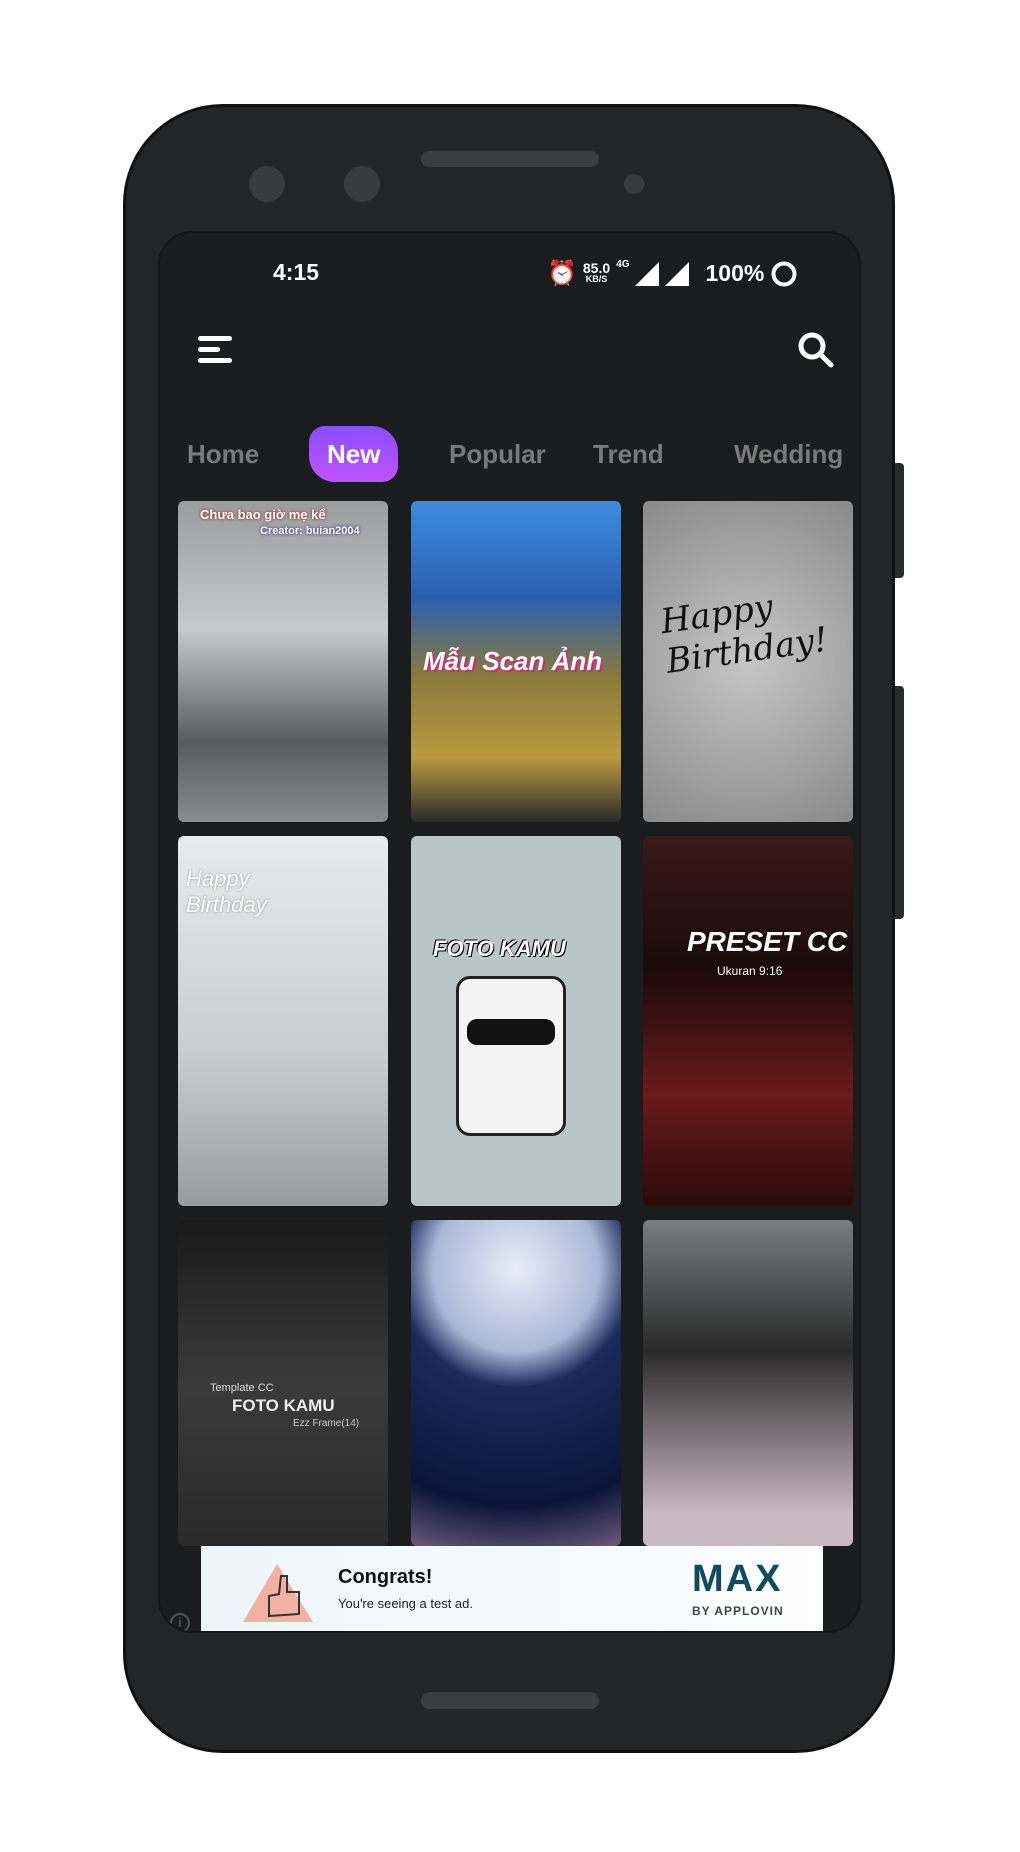 The width and height of the screenshot is (1020, 1852). What do you see at coordinates (283, 1383) in the screenshot?
I see `template-card: Template CC FOTO KAMU Ezz Frame(14)` at bounding box center [283, 1383].